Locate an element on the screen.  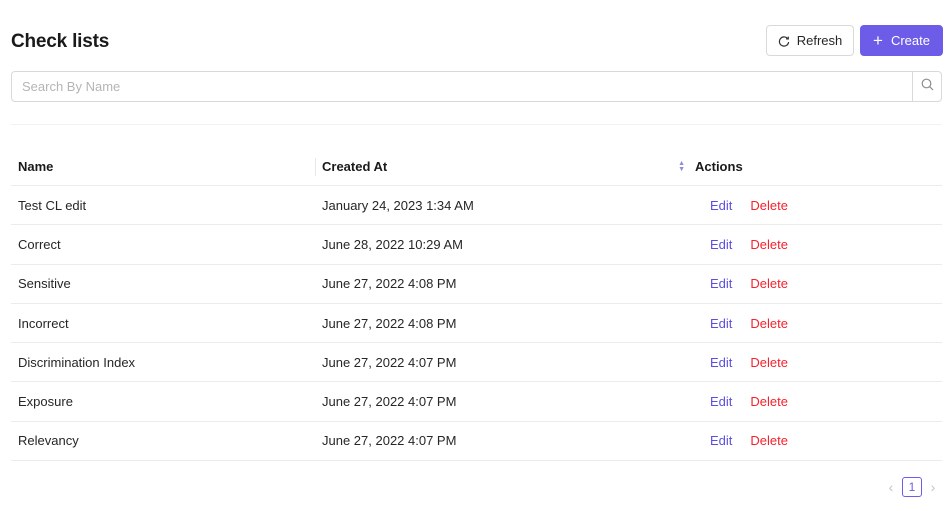
search-input is located at coordinates (462, 86).